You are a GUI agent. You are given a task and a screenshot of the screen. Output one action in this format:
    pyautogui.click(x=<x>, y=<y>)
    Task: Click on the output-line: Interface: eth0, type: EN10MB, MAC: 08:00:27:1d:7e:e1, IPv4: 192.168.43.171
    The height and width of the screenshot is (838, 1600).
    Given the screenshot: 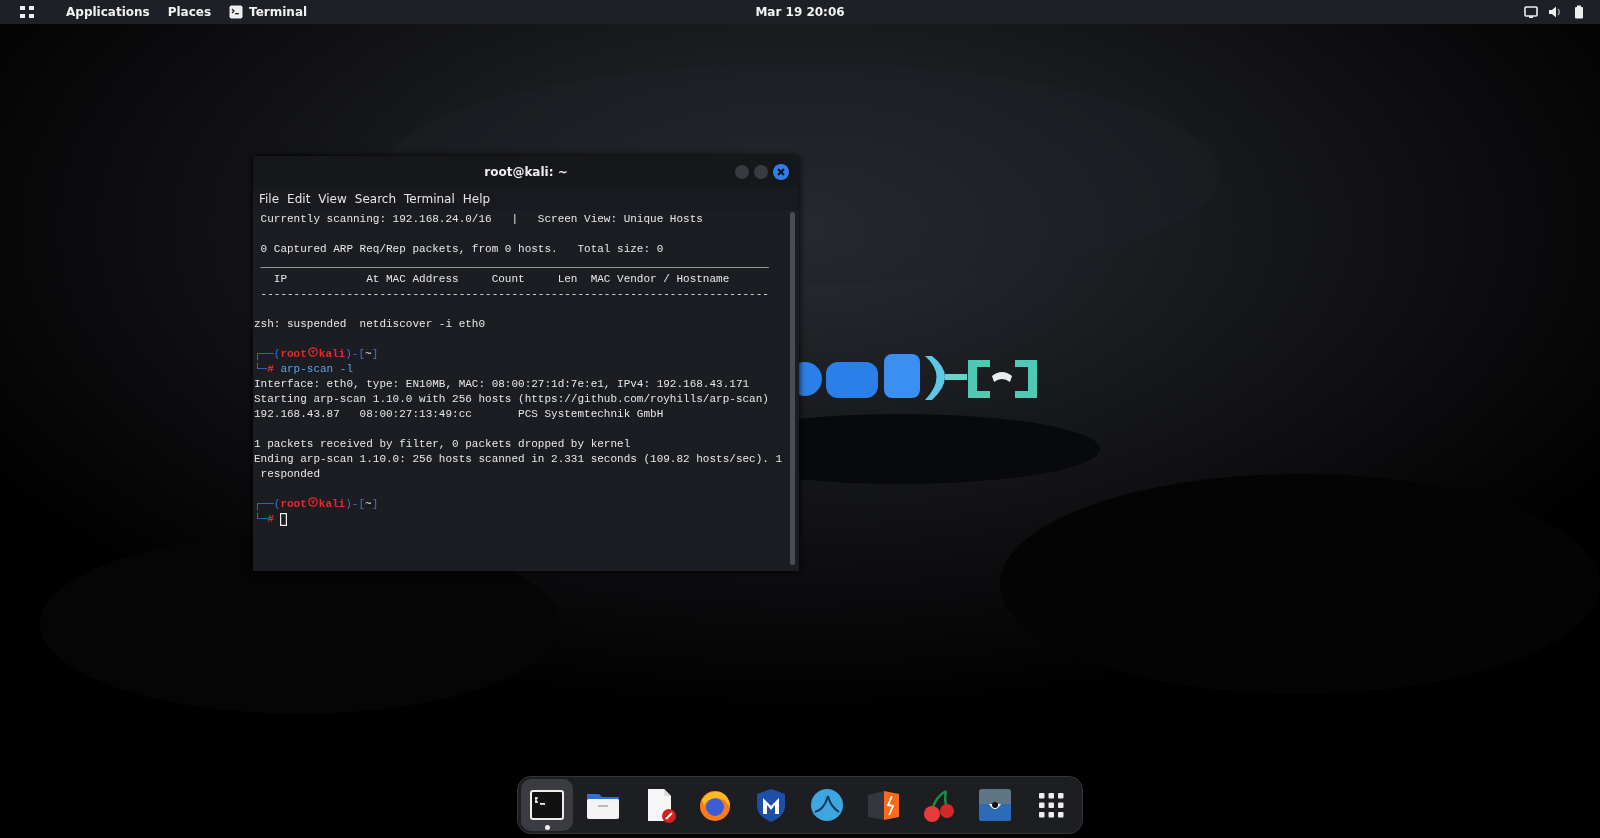 What is the action you would take?
    pyautogui.click(x=502, y=384)
    